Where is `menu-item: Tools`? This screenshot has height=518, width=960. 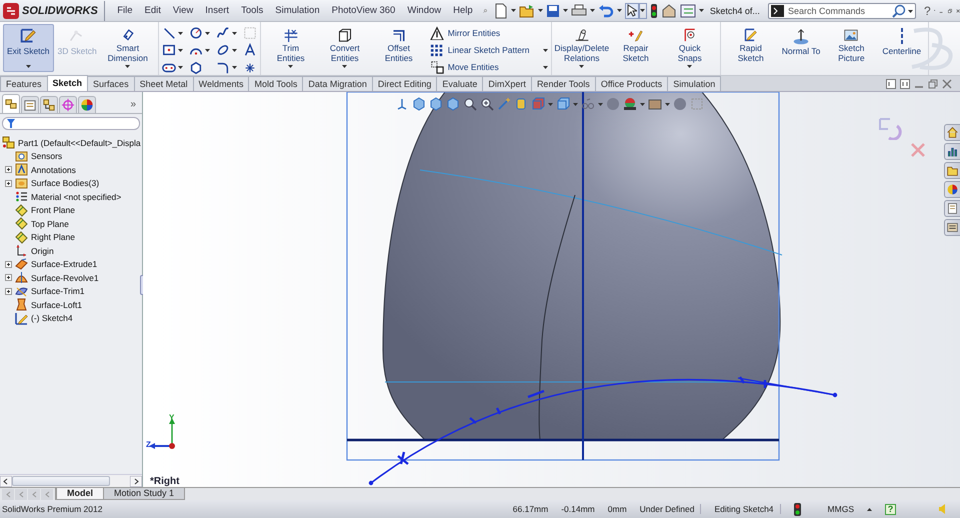
menu-item: Tools is located at coordinates (252, 10).